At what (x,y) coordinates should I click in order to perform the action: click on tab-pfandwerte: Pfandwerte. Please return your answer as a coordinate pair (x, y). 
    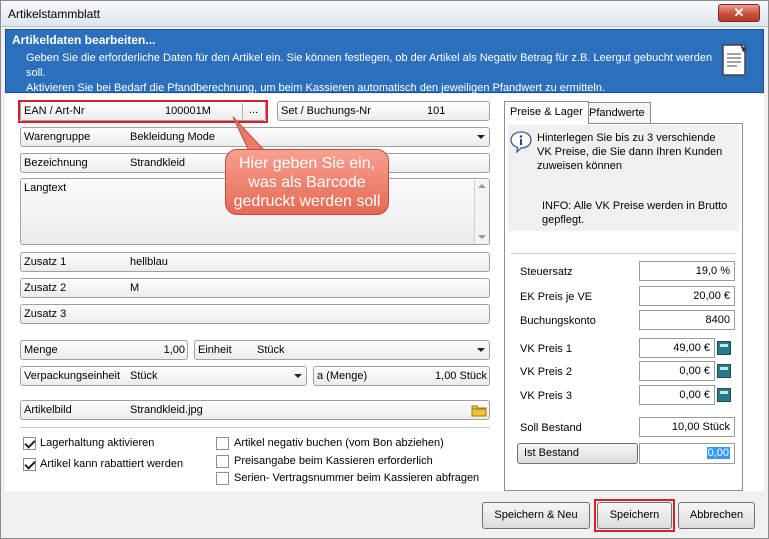
    Looking at the image, I should click on (617, 113).